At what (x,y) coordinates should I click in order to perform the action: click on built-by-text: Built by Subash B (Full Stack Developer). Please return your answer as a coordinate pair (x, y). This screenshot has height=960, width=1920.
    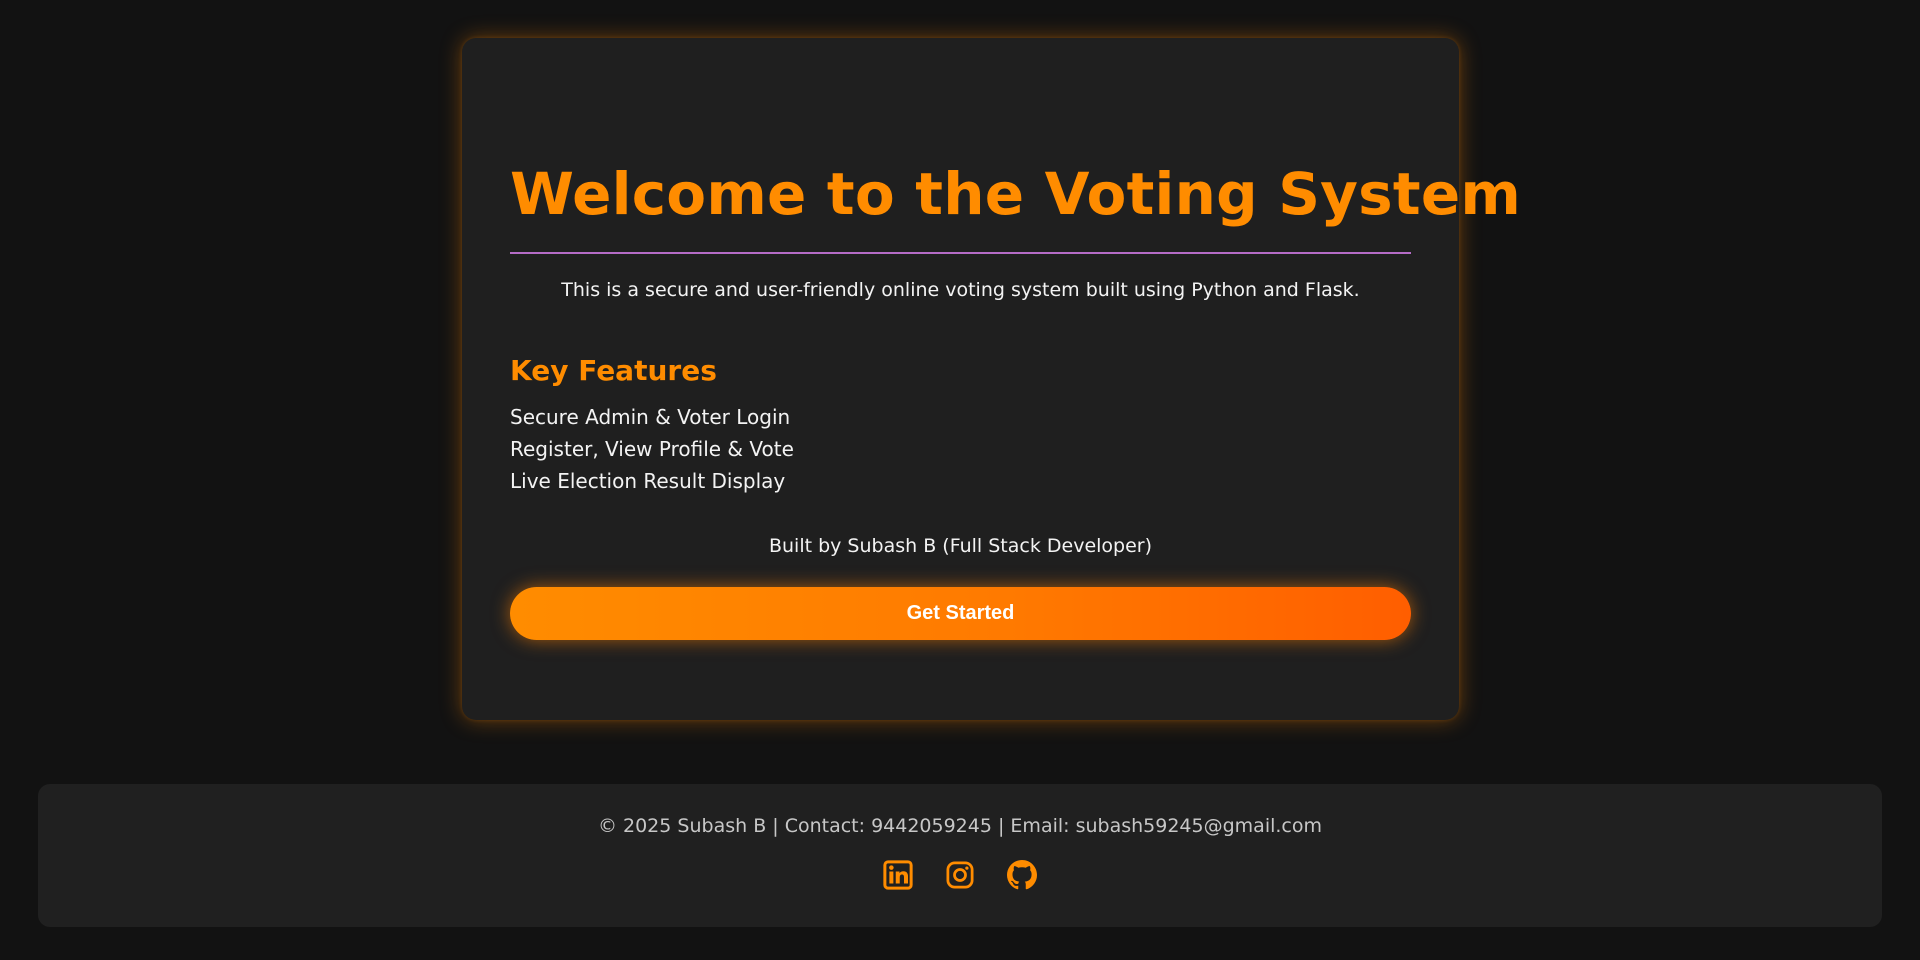
    Looking at the image, I should click on (960, 546).